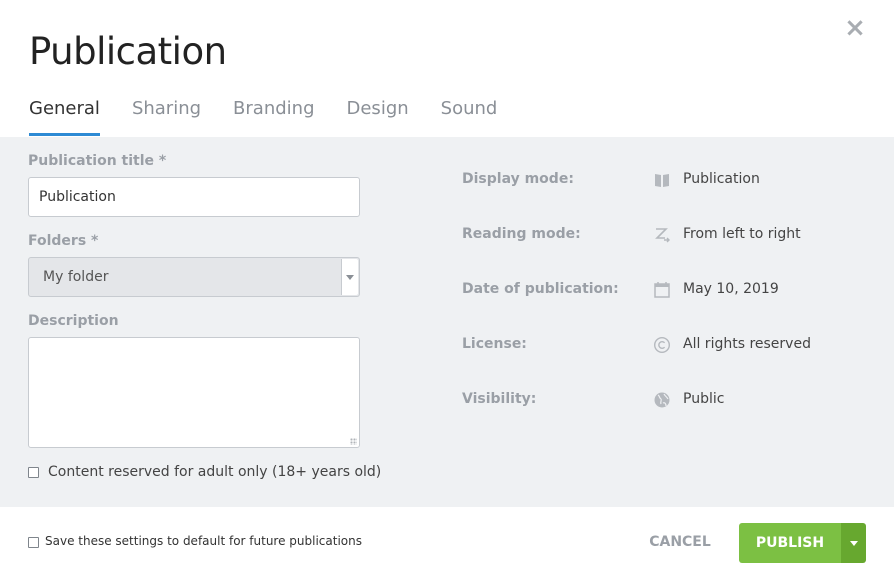 The height and width of the screenshot is (577, 894). Describe the element at coordinates (855, 28) in the screenshot. I see `close-icon: ×` at that location.